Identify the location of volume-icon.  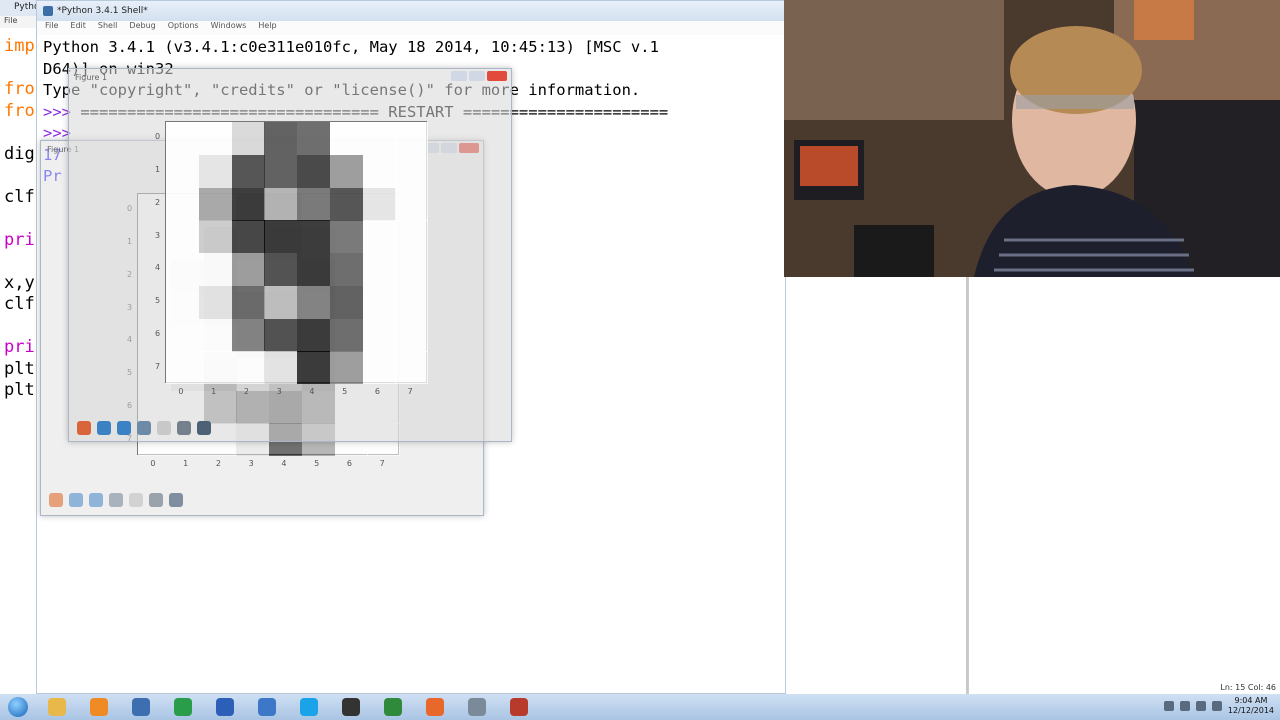
(1216, 706).